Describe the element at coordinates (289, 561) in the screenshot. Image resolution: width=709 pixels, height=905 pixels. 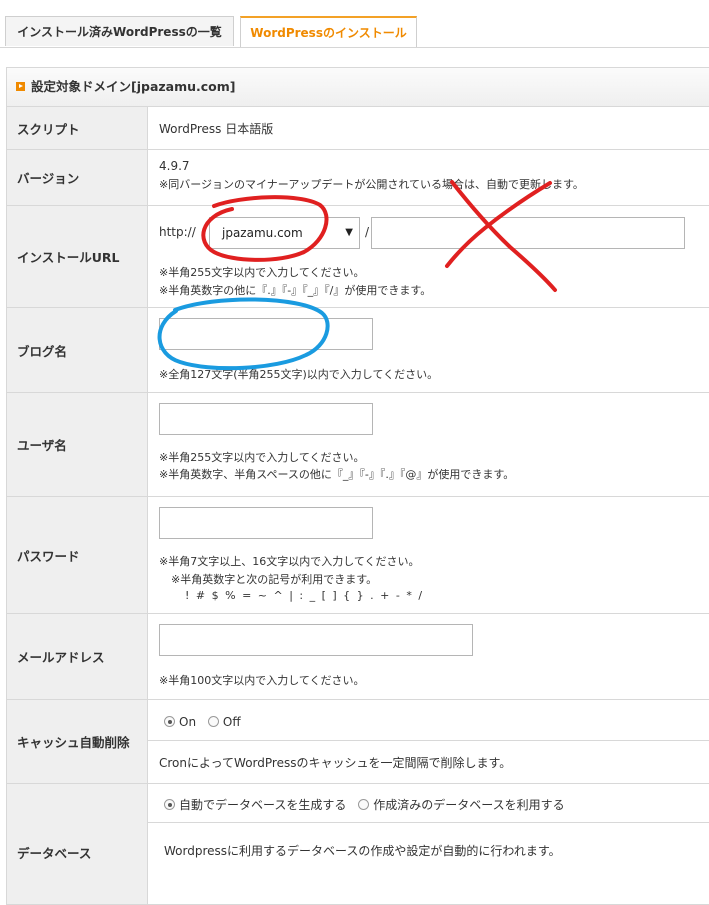
I see `password-note-1: ※半角7文字以上、16文字以内で入力してください。` at that location.